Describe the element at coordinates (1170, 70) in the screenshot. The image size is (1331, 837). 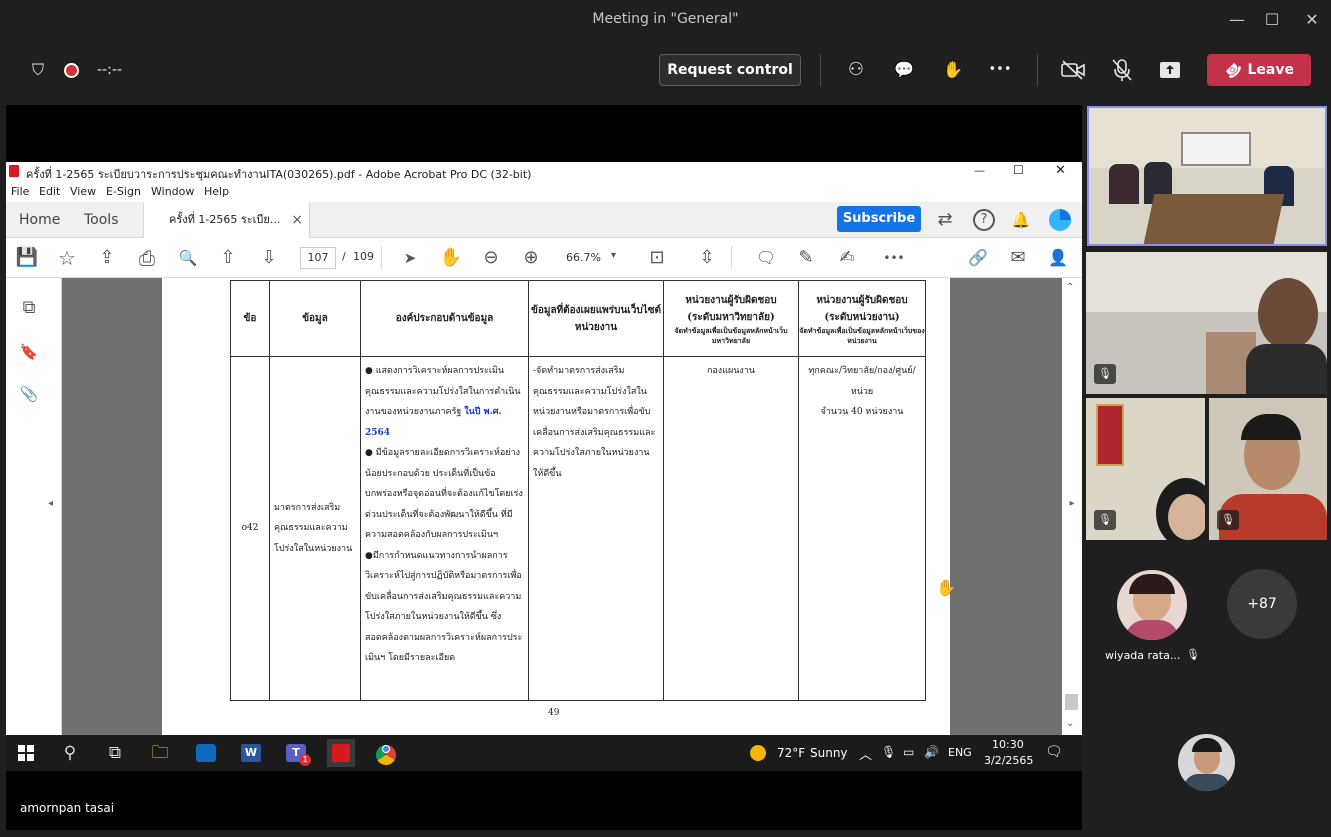
I see `share-icon` at that location.